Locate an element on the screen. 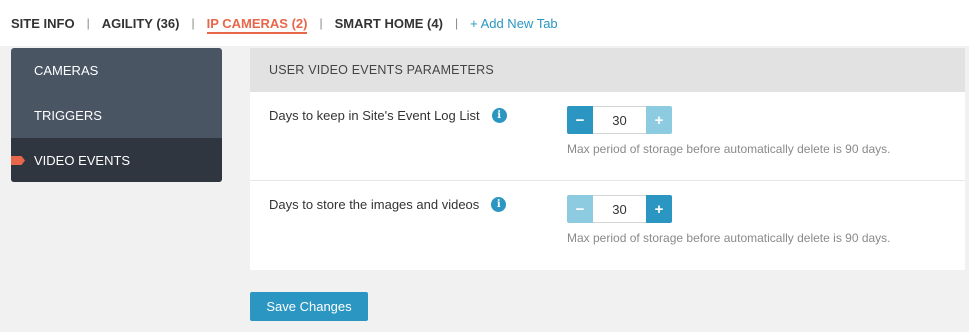  days-log-input is located at coordinates (619, 120).